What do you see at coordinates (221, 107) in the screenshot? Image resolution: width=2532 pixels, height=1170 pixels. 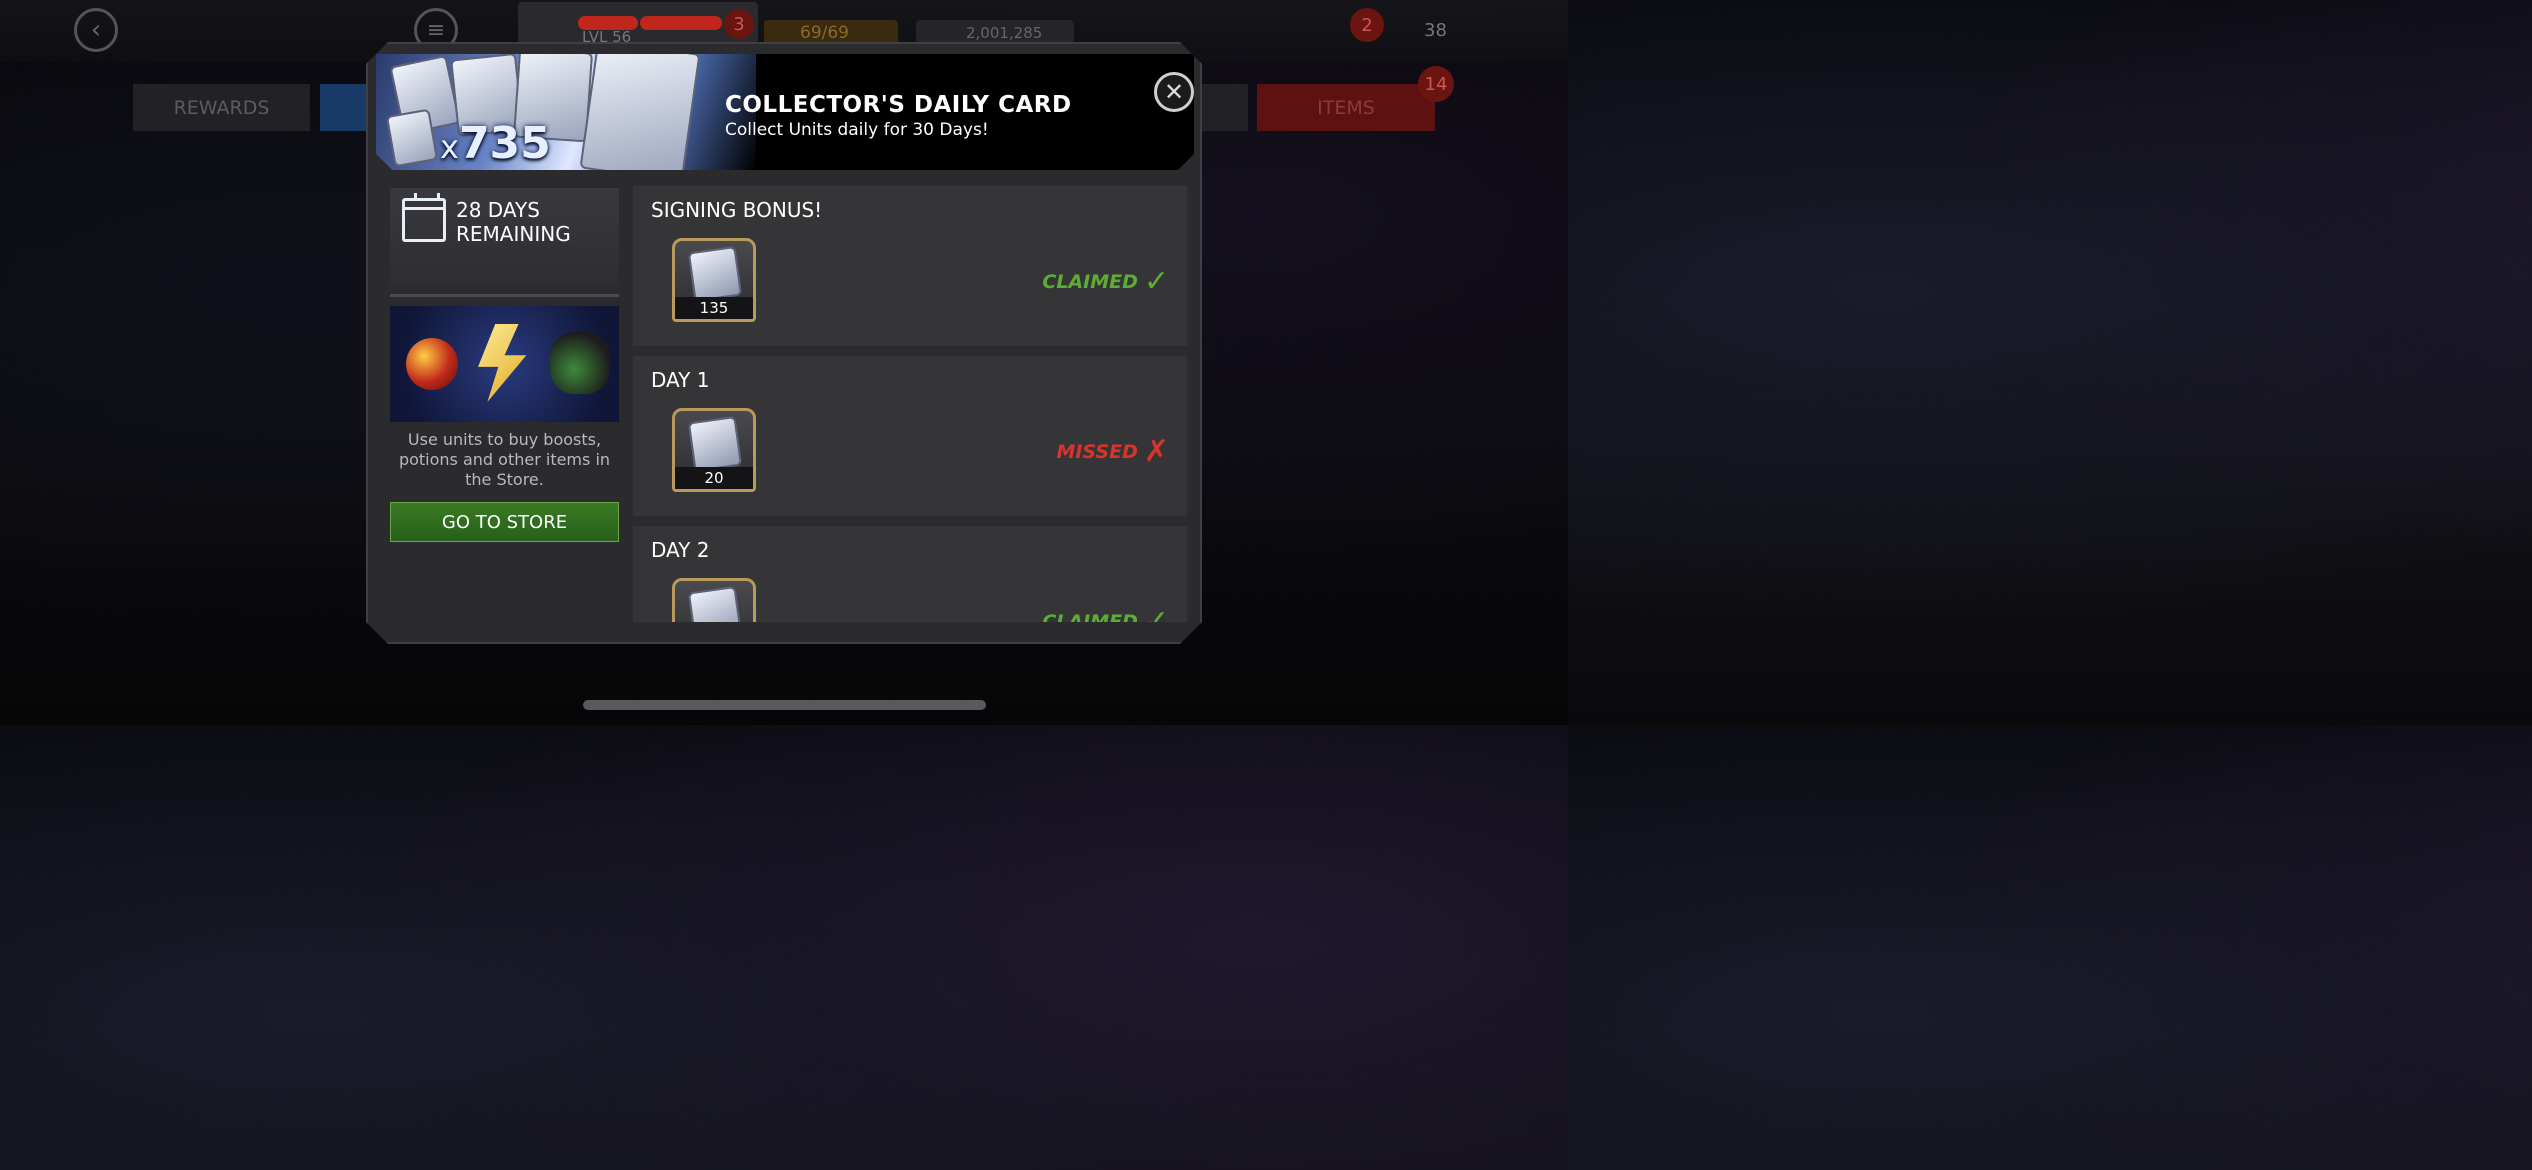 I see `tab-rewards: REWARDS` at bounding box center [221, 107].